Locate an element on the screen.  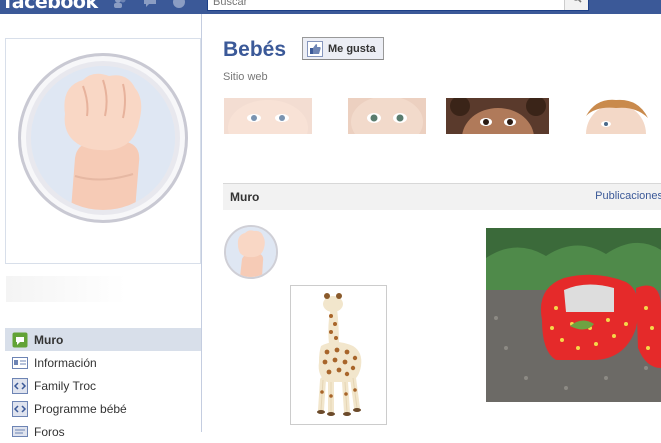
facebook-logo: facebook is located at coordinates (51, 6).